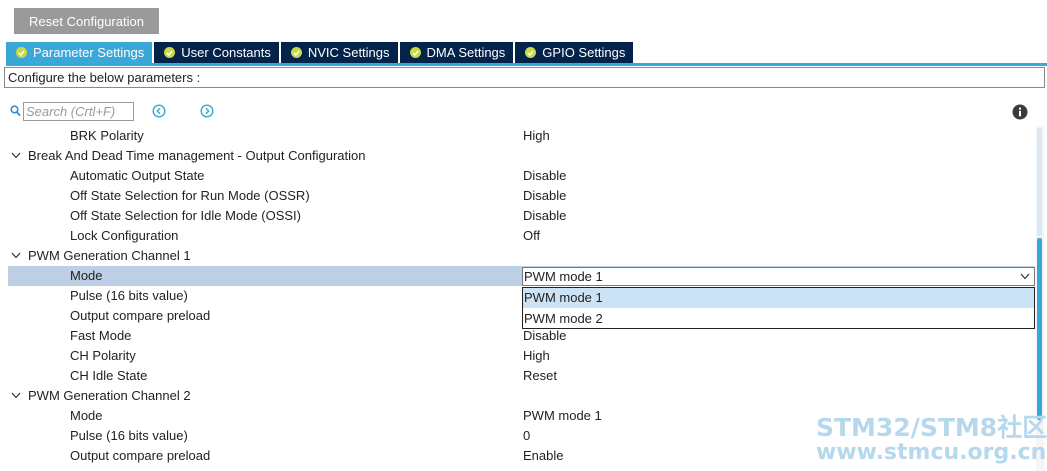 Image resolution: width=1047 pixels, height=471 pixels. I want to click on param-label: PWM Generation Channel 2, so click(109, 395).